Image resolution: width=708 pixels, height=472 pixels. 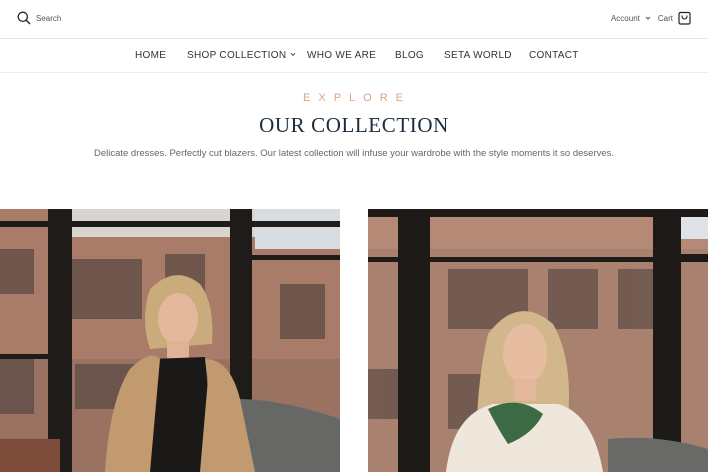 What do you see at coordinates (237, 55) in the screenshot?
I see `nav-item-label: SHOP COLLECTION` at bounding box center [237, 55].